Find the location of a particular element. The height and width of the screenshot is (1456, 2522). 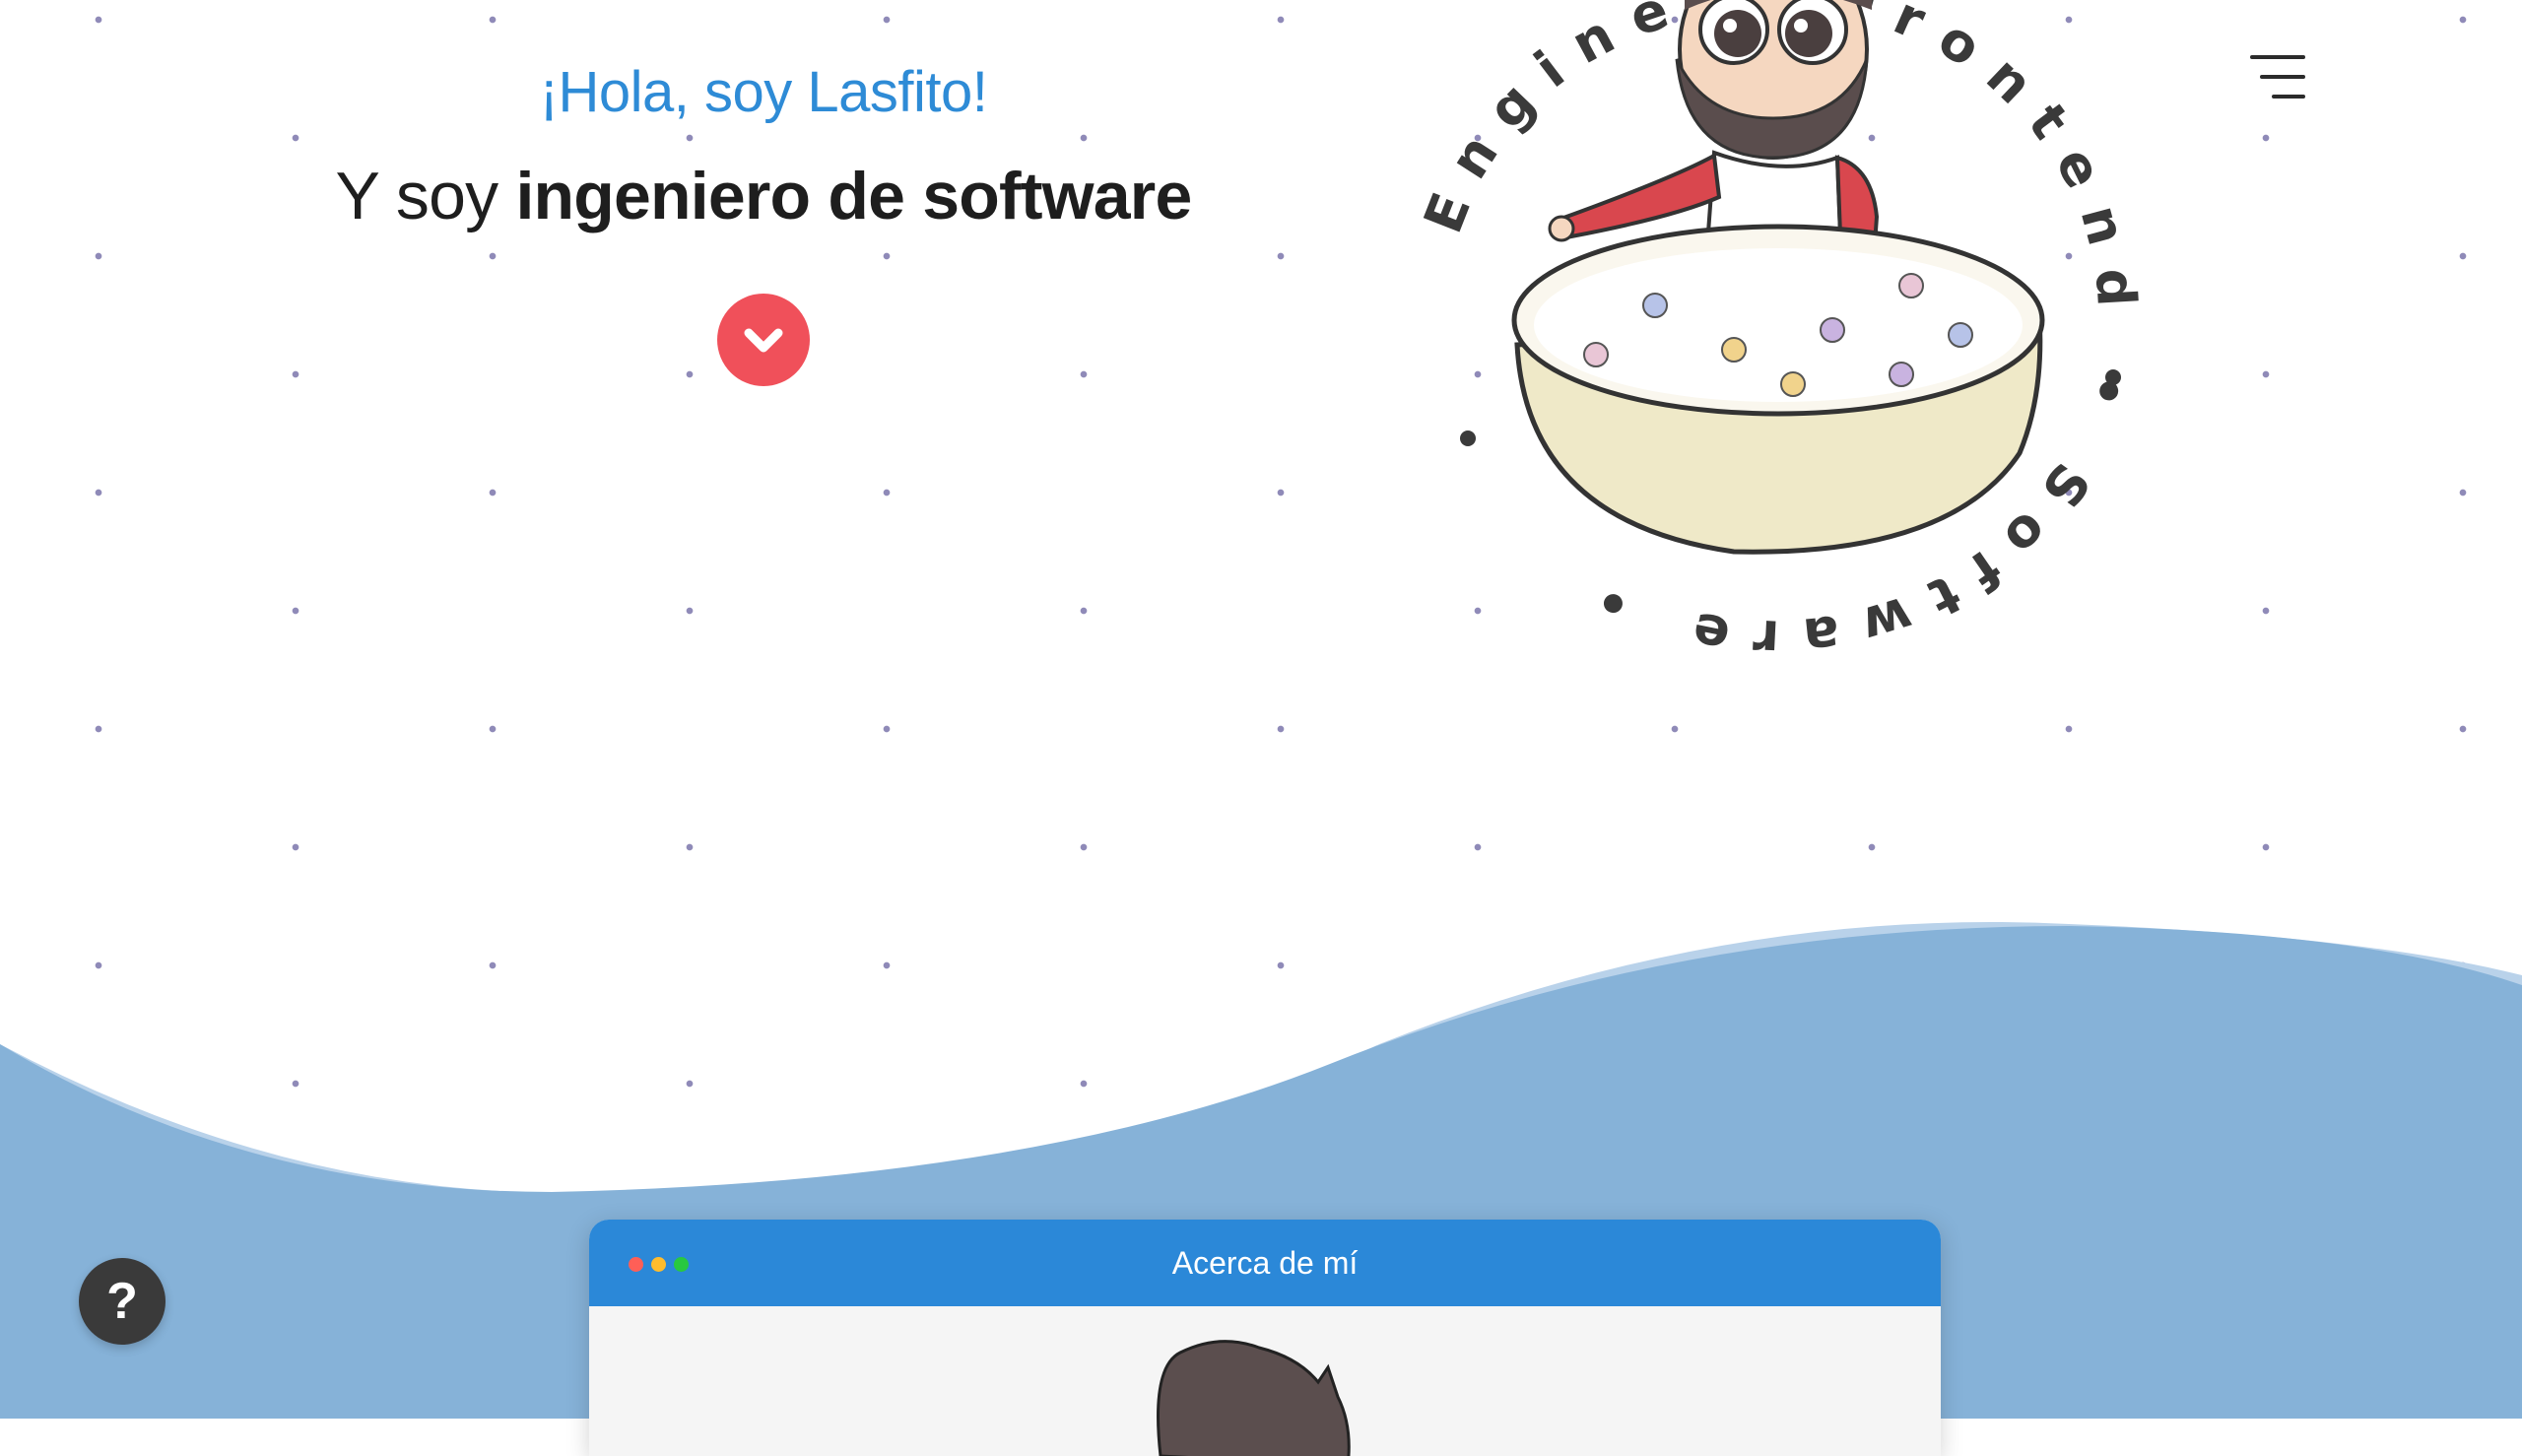

tagline-role: ingeniero de software is located at coordinates (853, 196).